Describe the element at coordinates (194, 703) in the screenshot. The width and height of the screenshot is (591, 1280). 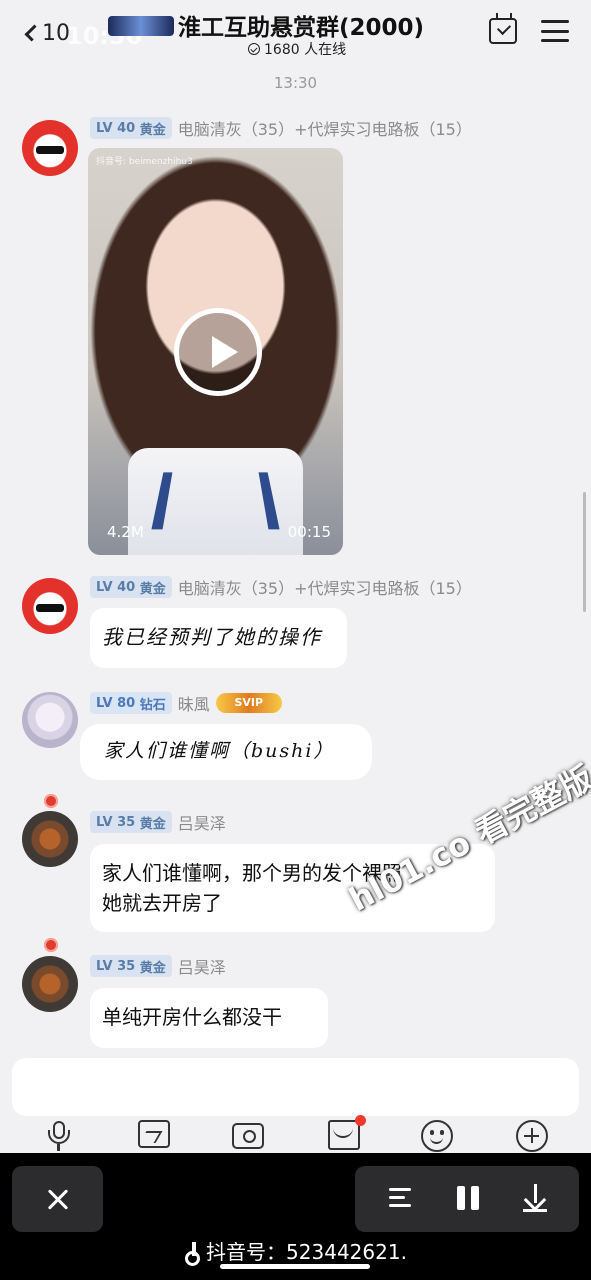
I see `sender-nick: 昧風` at that location.